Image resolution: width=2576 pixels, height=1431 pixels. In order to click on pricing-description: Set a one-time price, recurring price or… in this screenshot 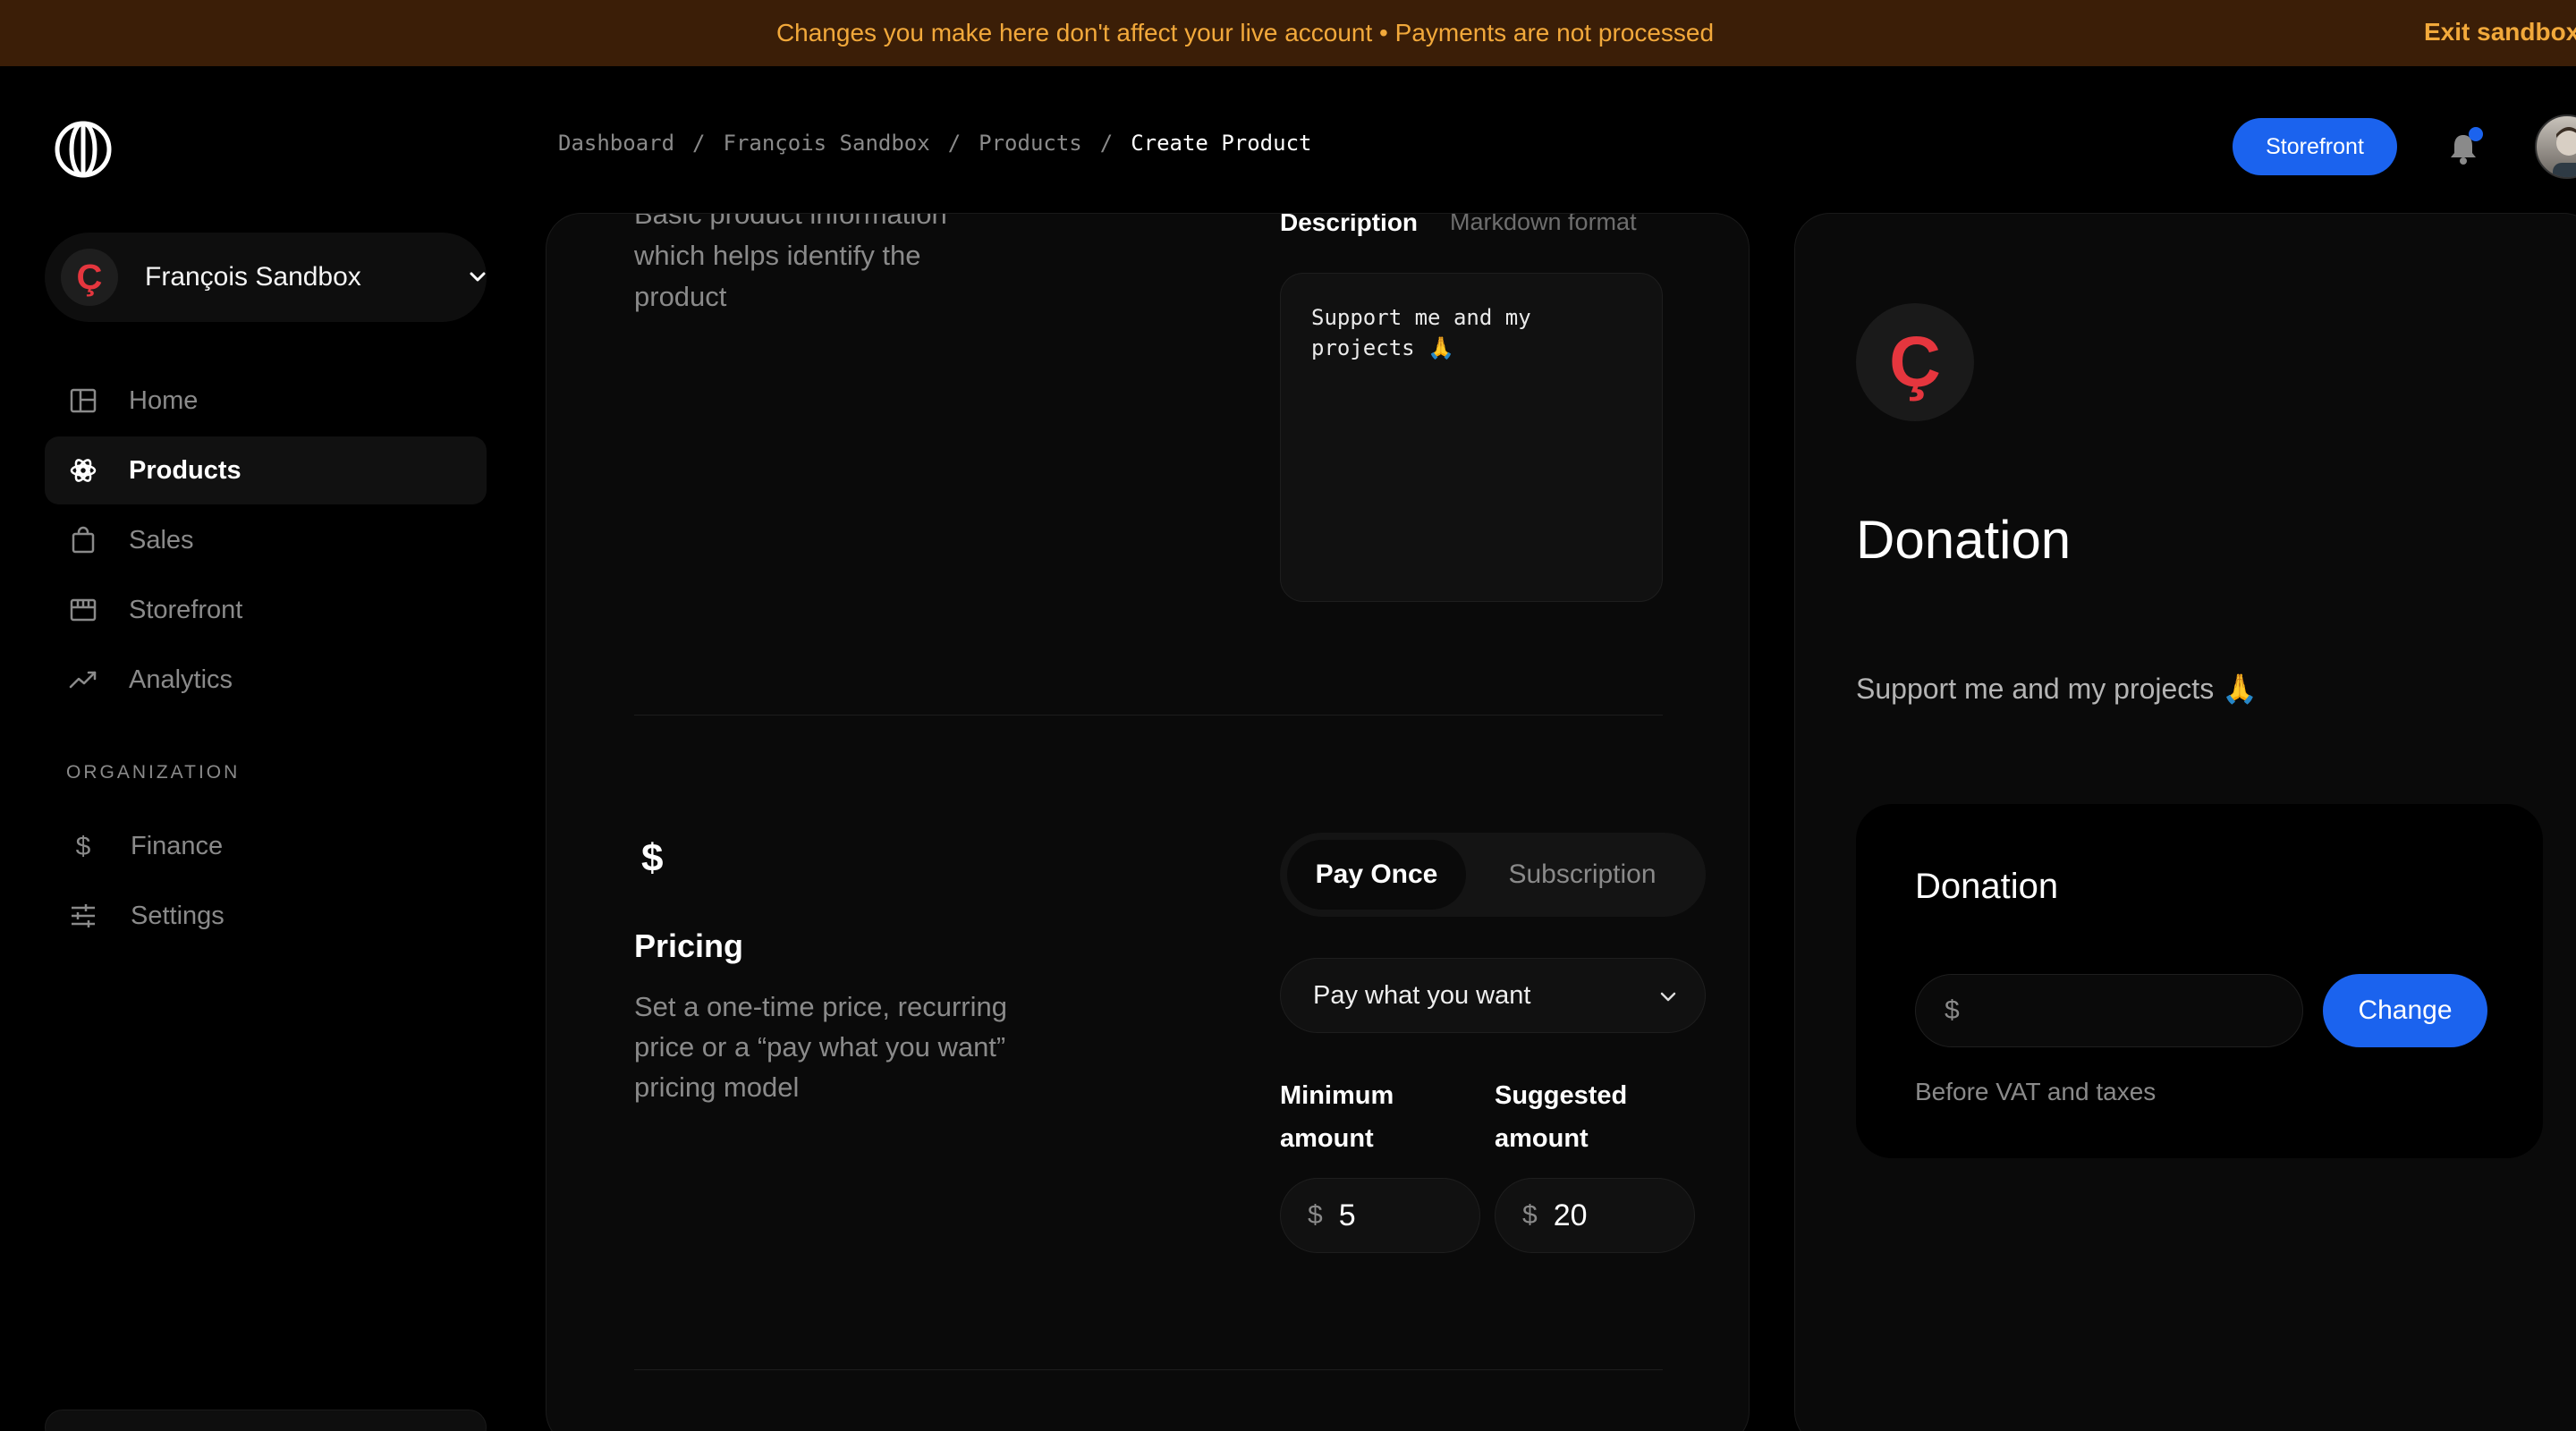, I will do `click(820, 1047)`.